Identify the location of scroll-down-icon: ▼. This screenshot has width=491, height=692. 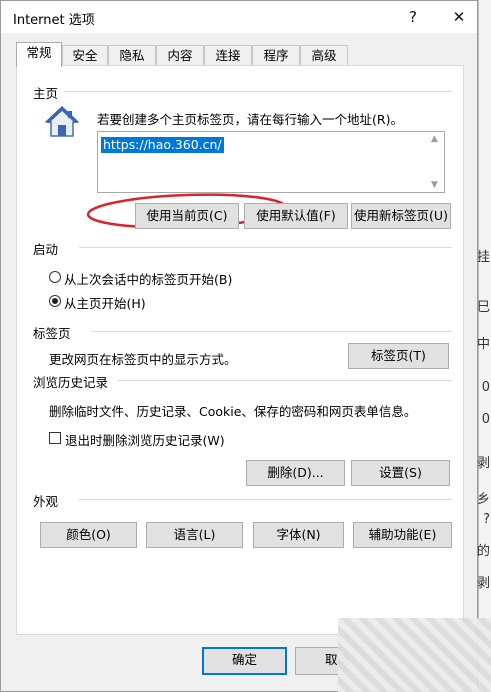
(434, 185).